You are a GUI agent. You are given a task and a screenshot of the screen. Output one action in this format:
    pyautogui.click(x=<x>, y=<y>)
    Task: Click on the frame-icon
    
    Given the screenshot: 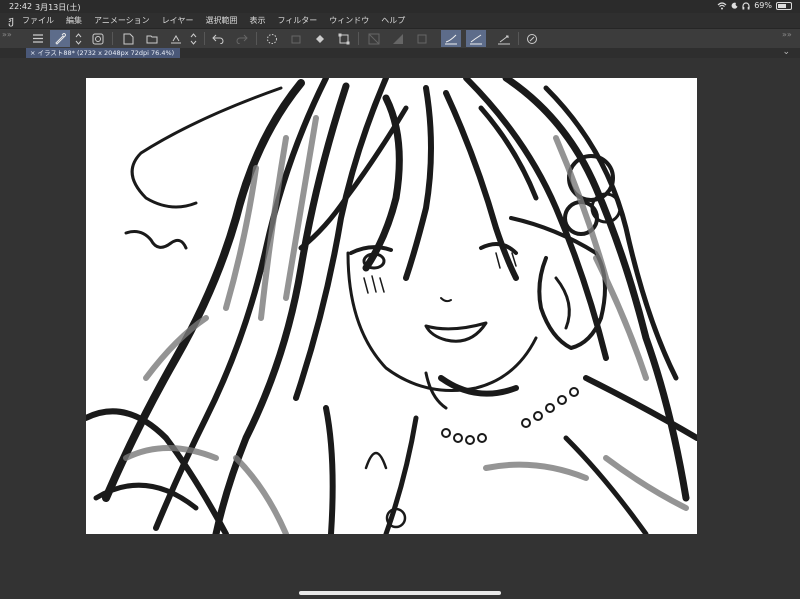 What is the action you would take?
    pyautogui.click(x=422, y=38)
    